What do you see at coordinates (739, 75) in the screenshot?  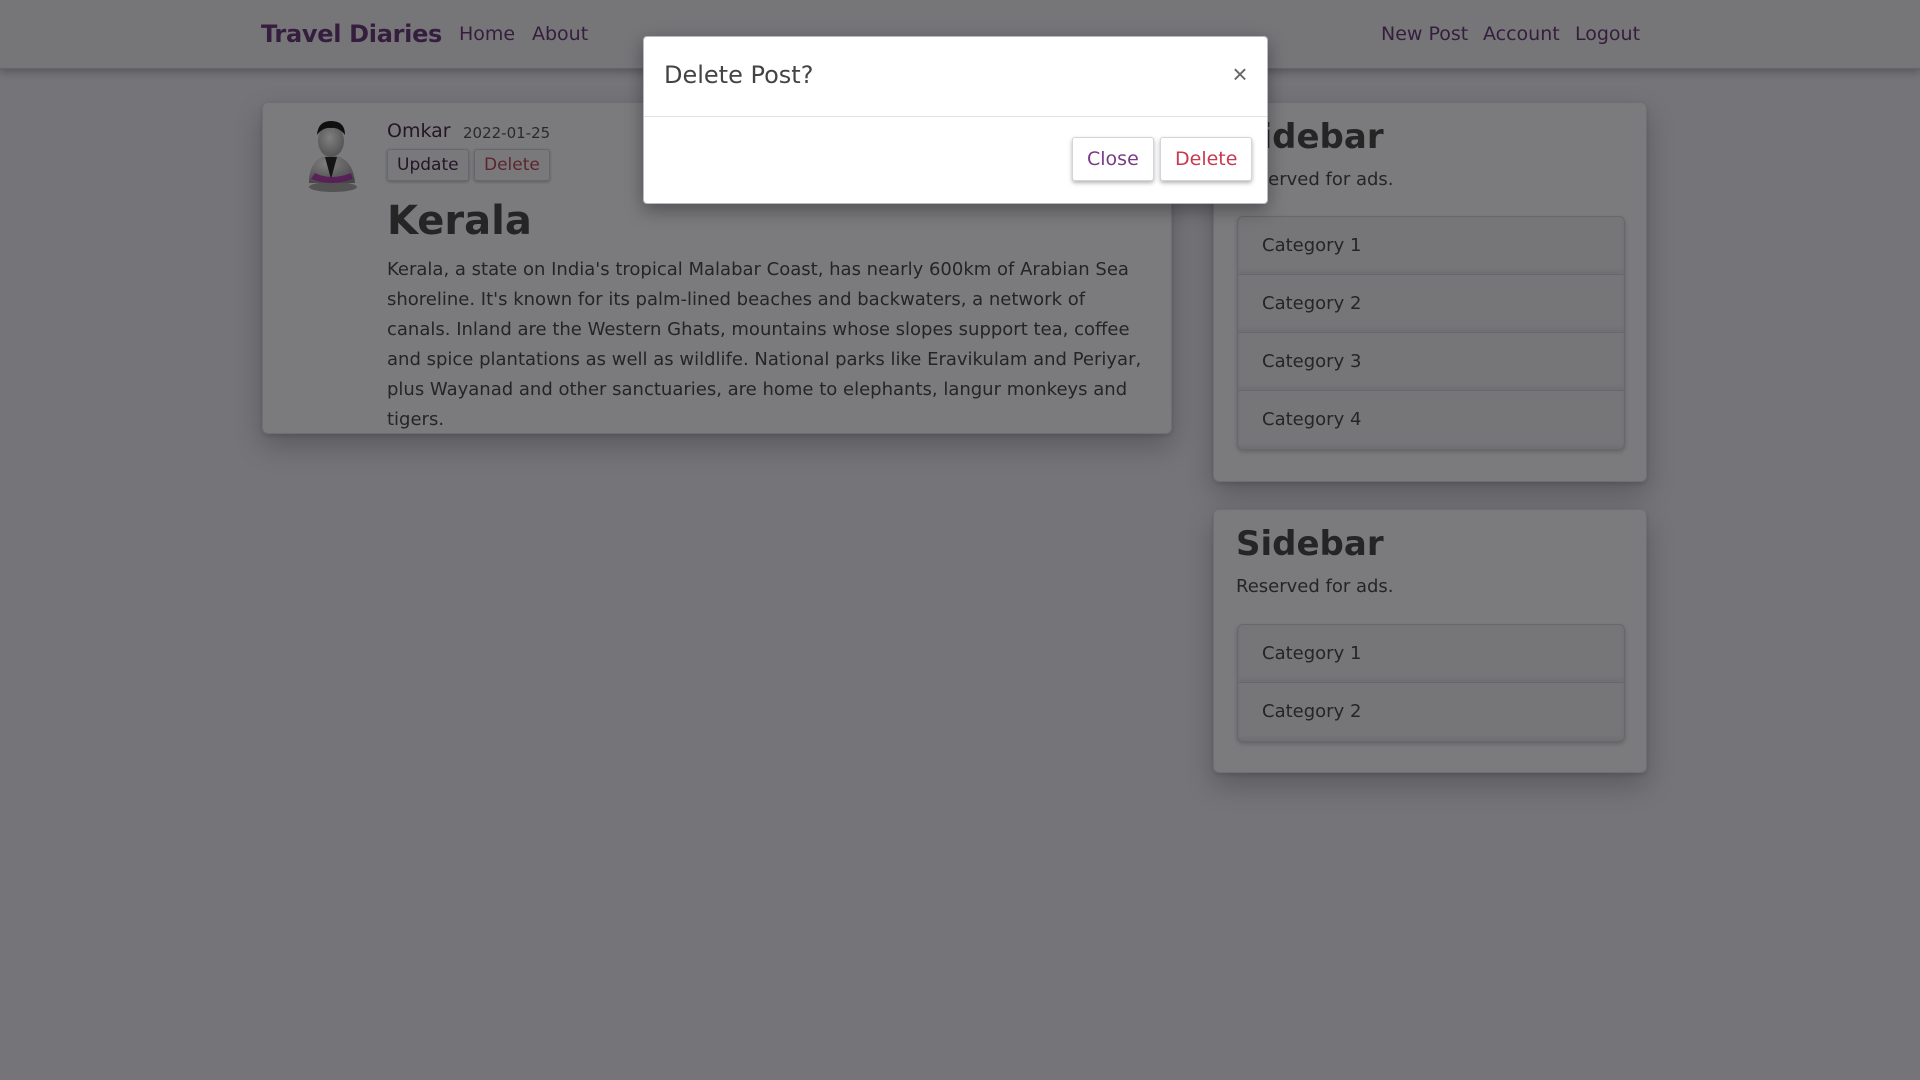 I see `modal-title: Delete Post?` at bounding box center [739, 75].